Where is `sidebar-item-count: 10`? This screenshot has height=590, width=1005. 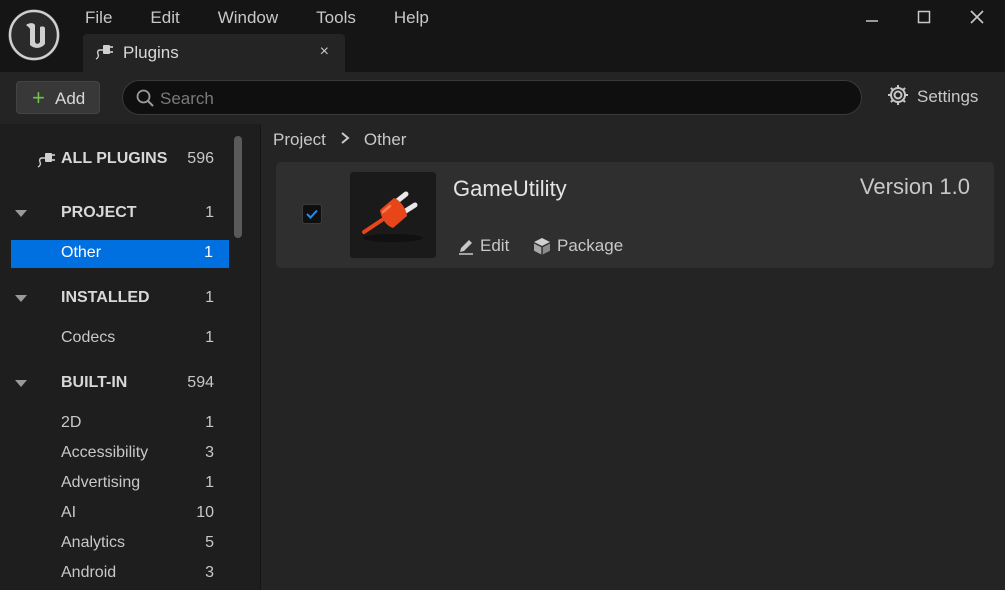 sidebar-item-count: 10 is located at coordinates (205, 512).